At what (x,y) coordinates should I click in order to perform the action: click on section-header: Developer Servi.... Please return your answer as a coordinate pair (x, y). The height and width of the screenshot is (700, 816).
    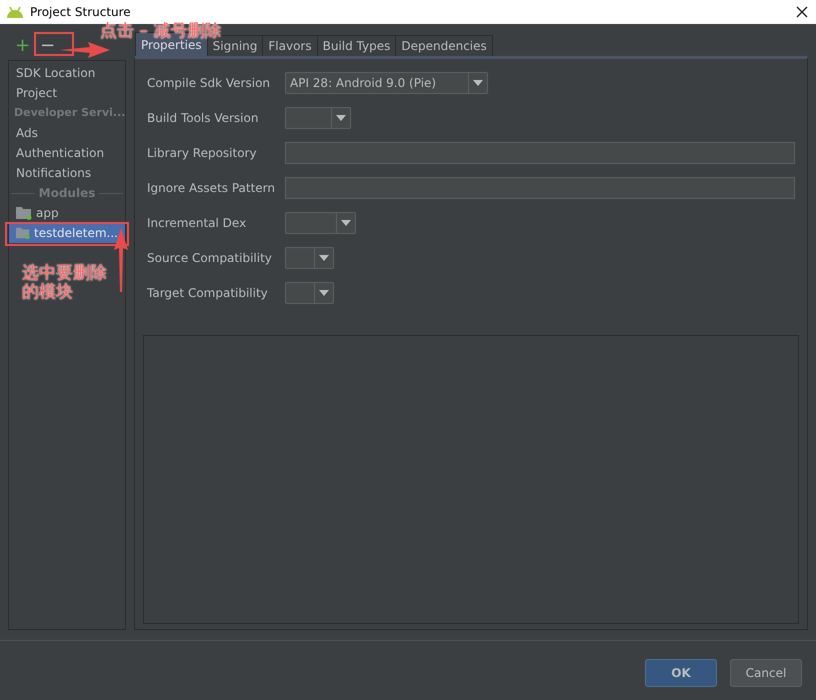
    Looking at the image, I should click on (69, 113).